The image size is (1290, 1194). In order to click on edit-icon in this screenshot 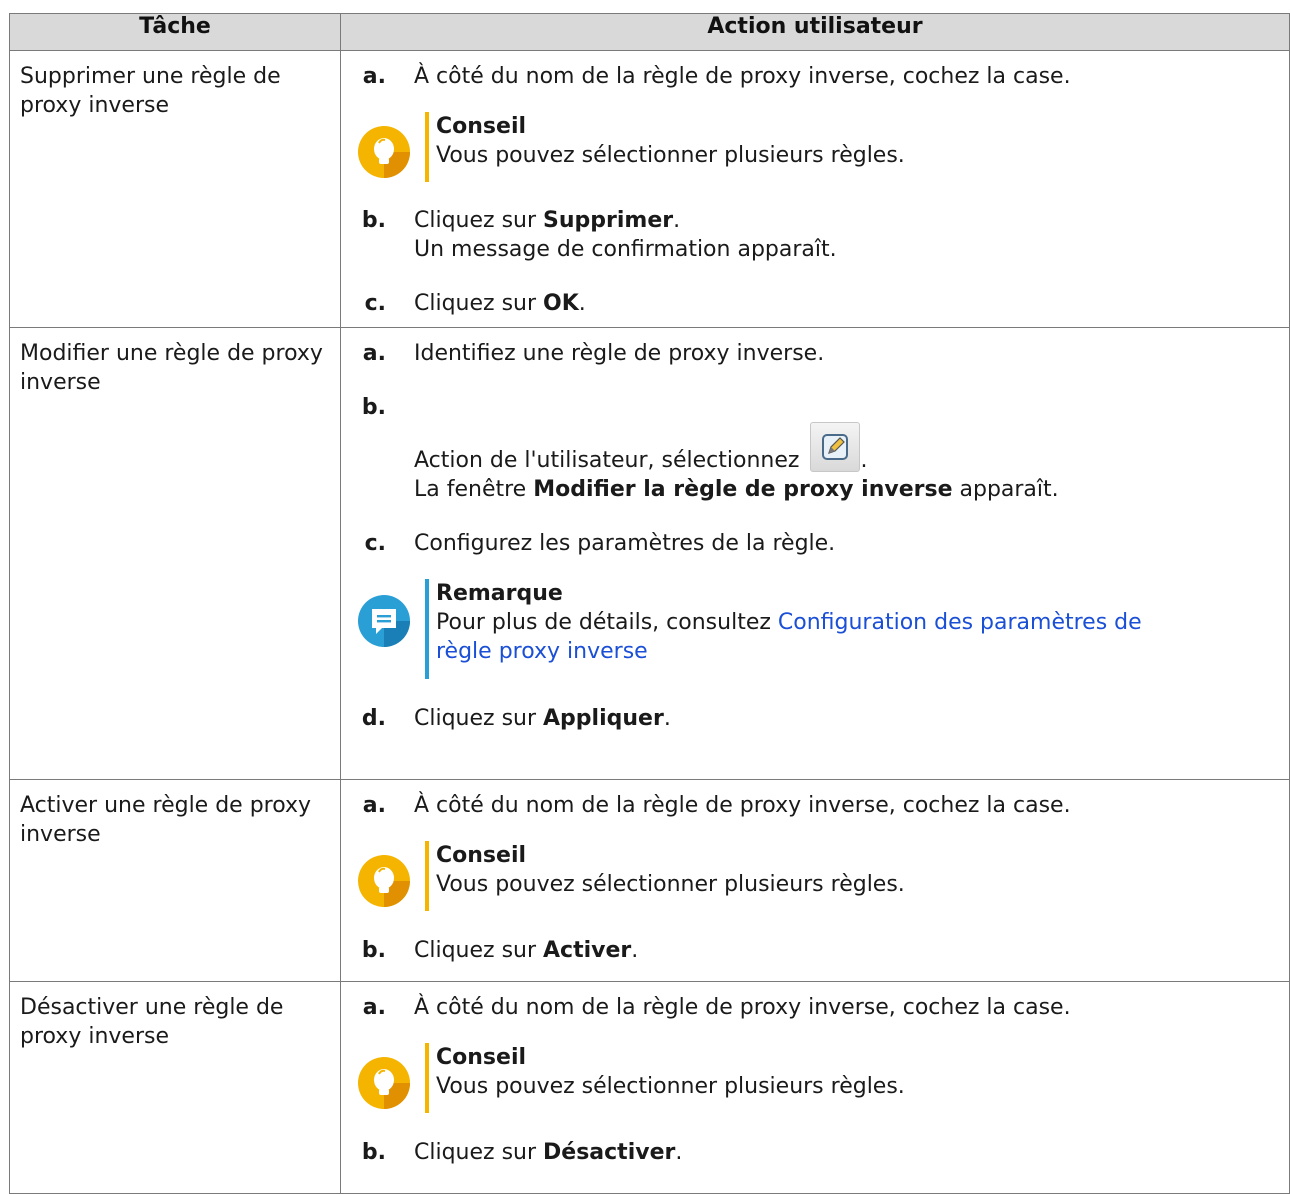, I will do `click(835, 447)`.